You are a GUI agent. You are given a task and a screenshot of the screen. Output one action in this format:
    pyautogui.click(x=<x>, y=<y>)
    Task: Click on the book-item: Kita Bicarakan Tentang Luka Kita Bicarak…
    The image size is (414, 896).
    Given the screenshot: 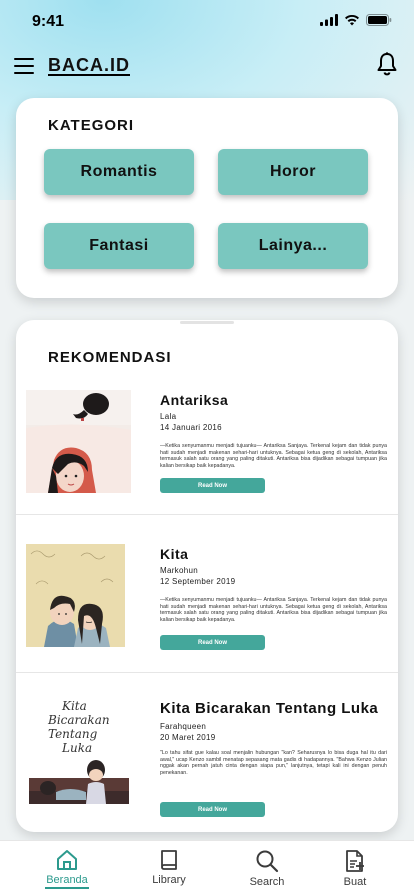 What is the action you would take?
    pyautogui.click(x=207, y=759)
    